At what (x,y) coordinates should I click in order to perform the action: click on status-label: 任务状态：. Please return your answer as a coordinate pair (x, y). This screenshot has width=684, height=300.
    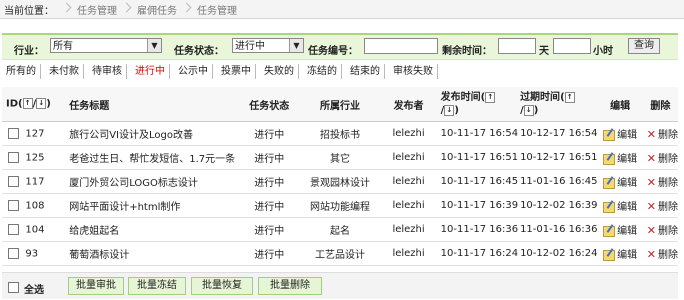
    Looking at the image, I should click on (199, 51).